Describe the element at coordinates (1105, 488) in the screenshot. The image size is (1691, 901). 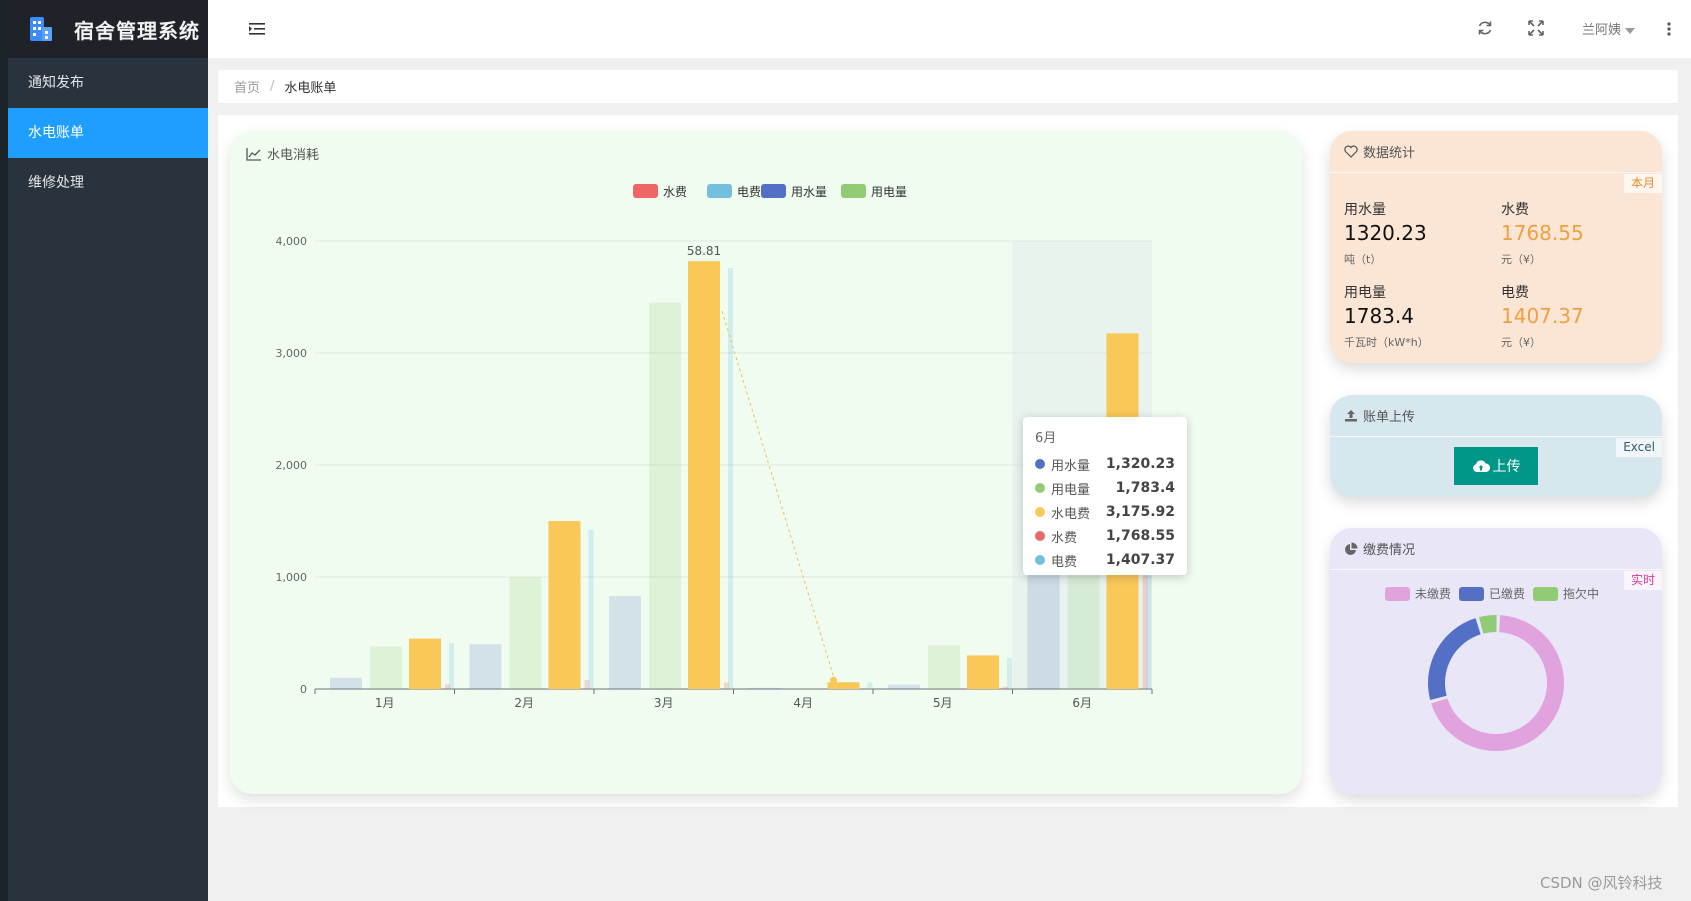
I see `tooltip-row: 用电量 1,783.4` at that location.